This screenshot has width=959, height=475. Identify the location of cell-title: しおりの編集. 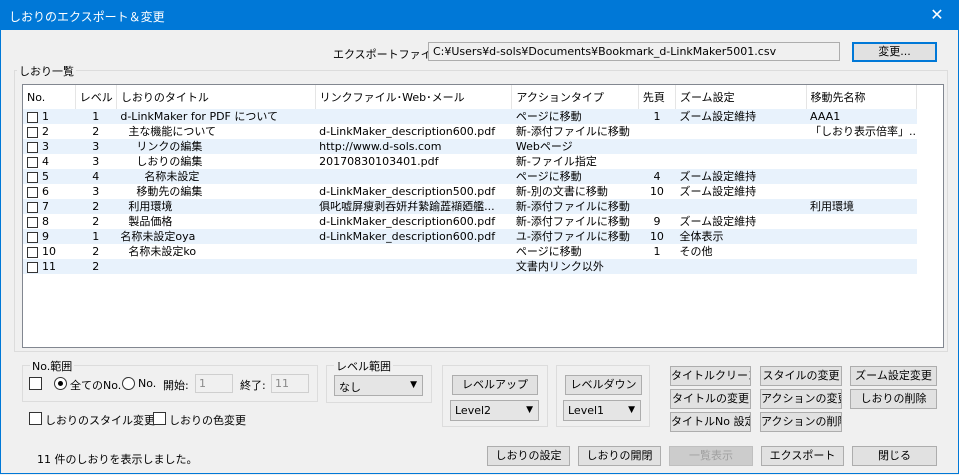
(169, 161).